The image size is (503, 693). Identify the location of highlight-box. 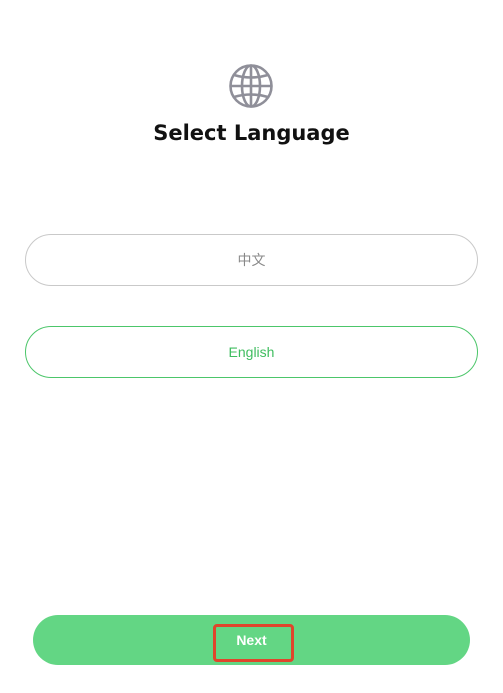
(253, 643).